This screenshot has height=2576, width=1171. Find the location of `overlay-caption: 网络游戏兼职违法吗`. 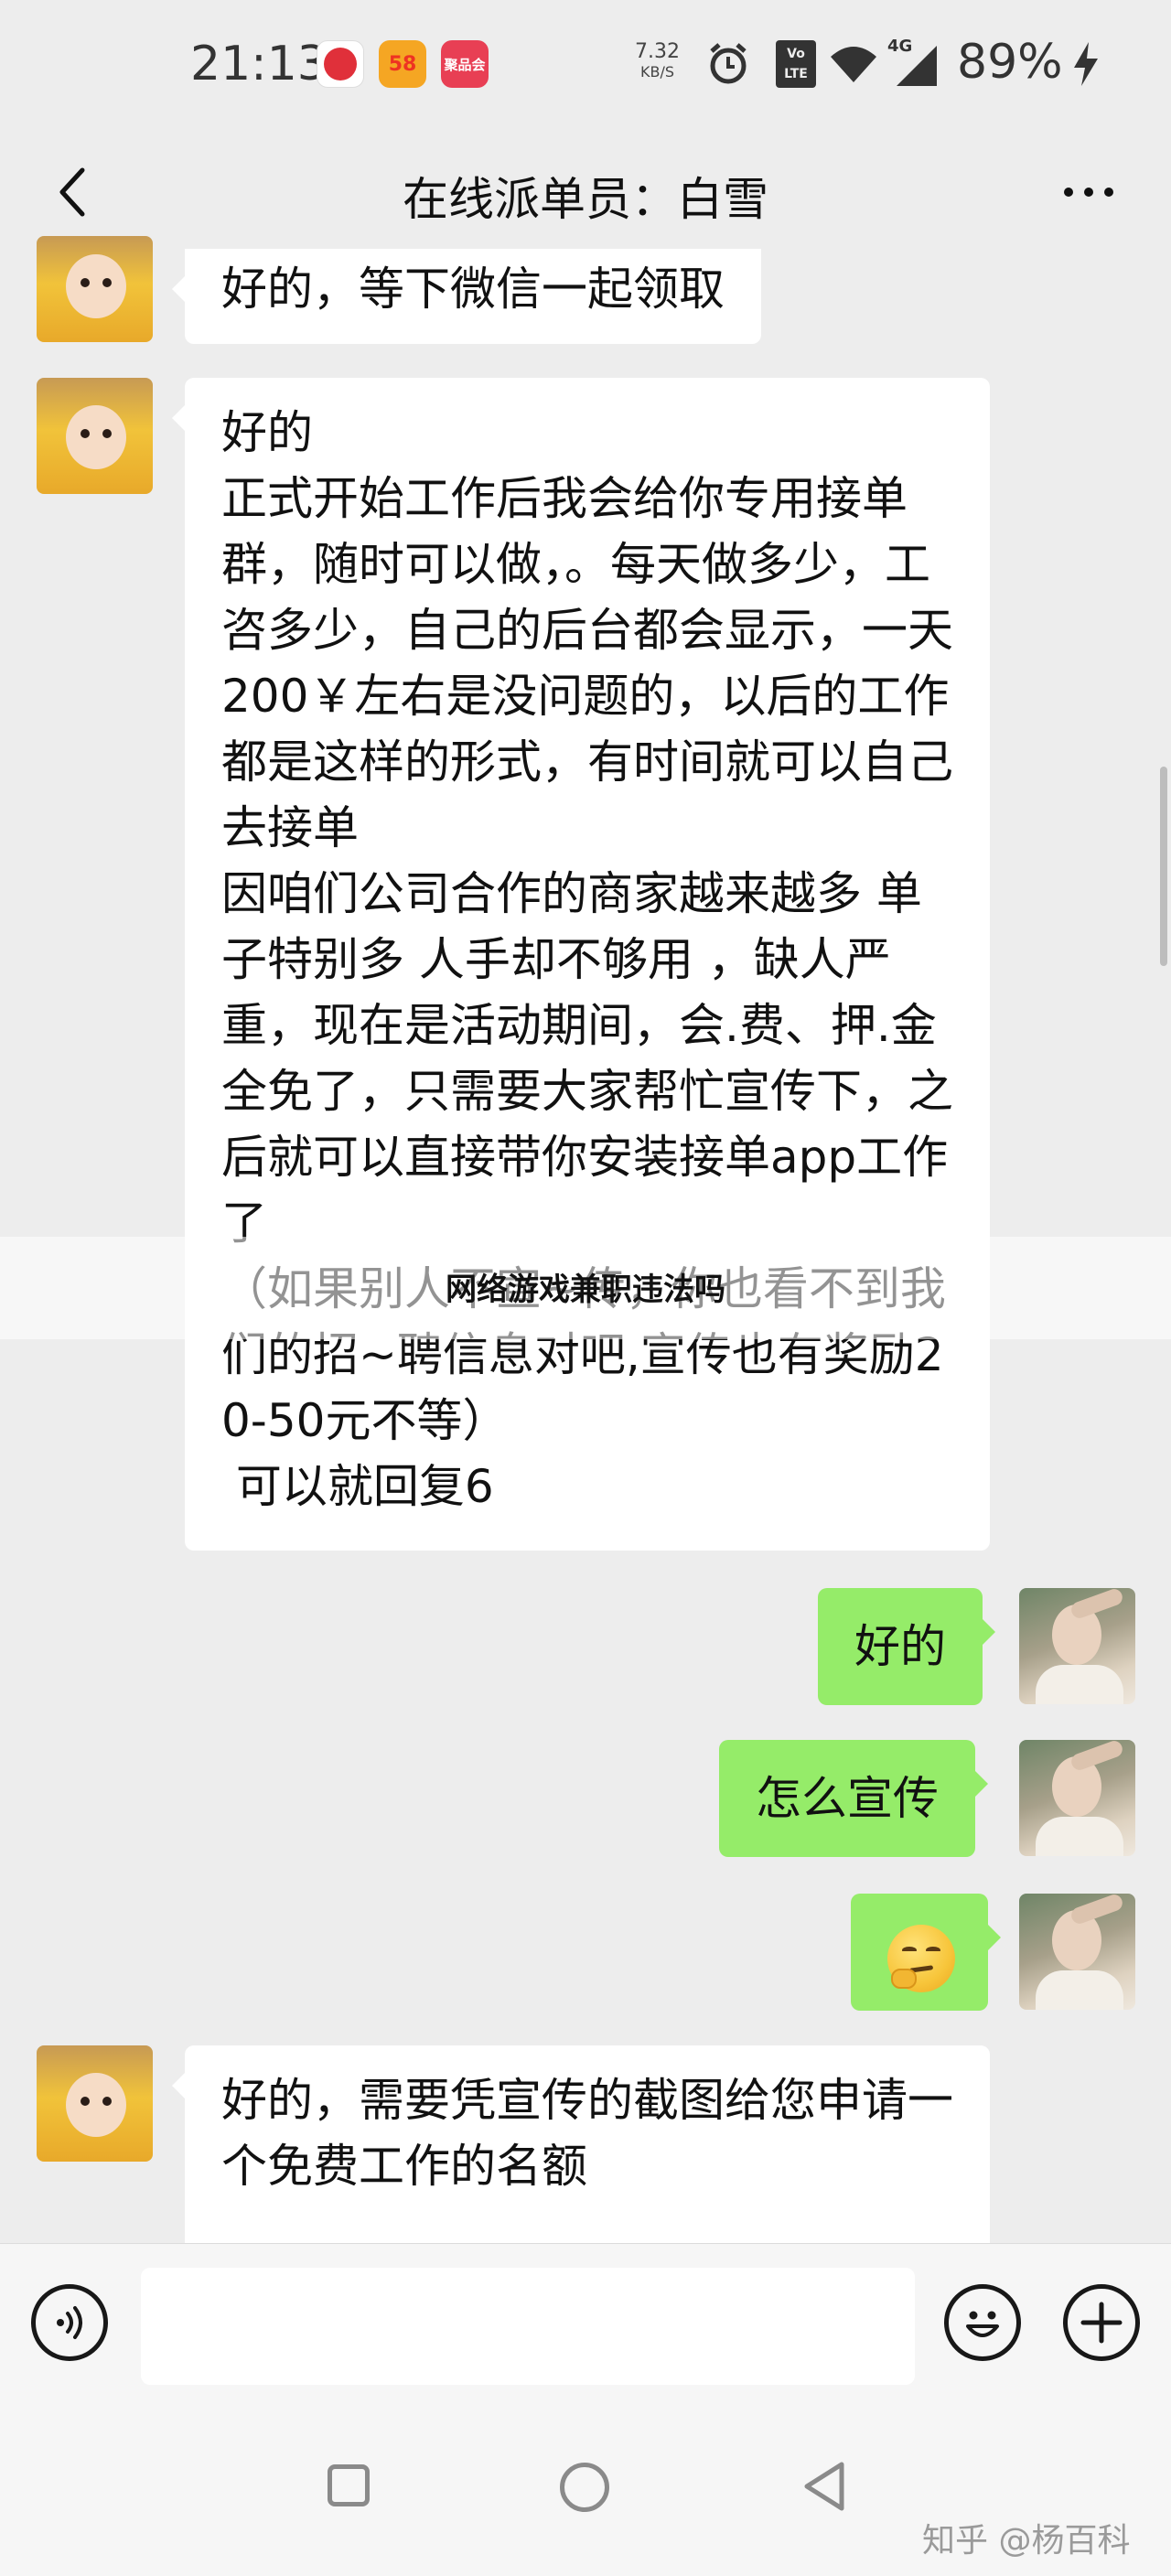

overlay-caption: 网络游戏兼职违法吗 is located at coordinates (585, 1290).